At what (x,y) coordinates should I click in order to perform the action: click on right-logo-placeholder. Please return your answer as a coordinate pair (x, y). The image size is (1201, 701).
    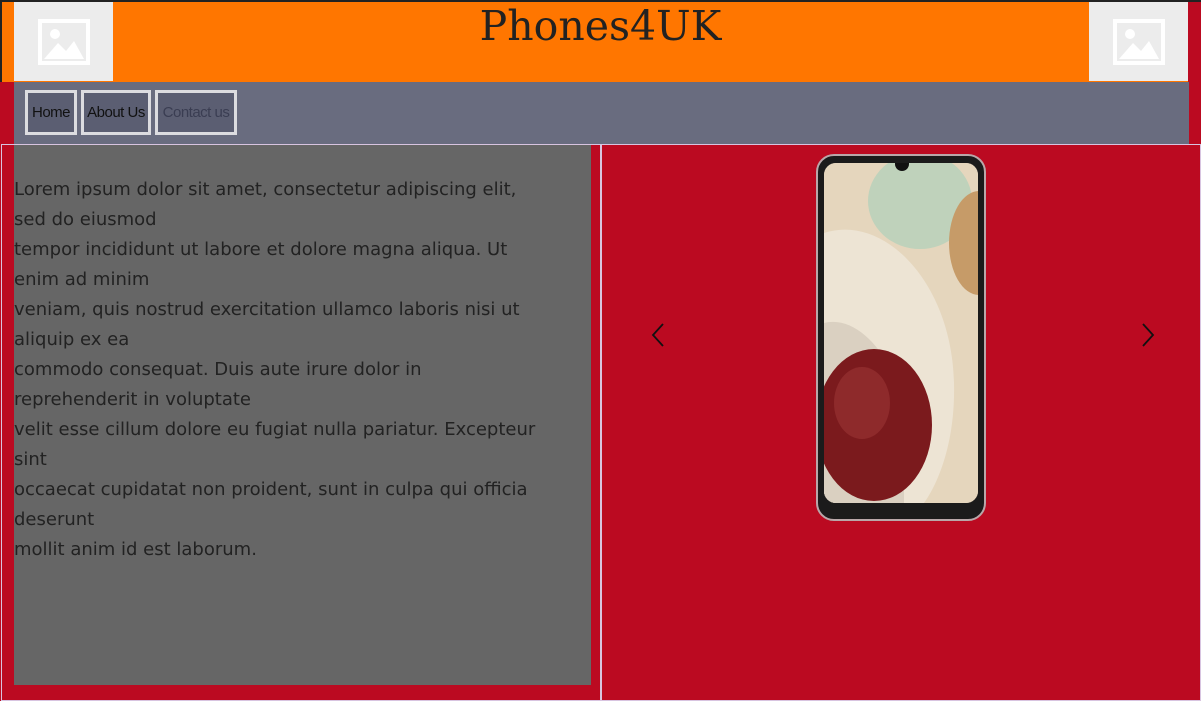
    Looking at the image, I should click on (1138, 41).